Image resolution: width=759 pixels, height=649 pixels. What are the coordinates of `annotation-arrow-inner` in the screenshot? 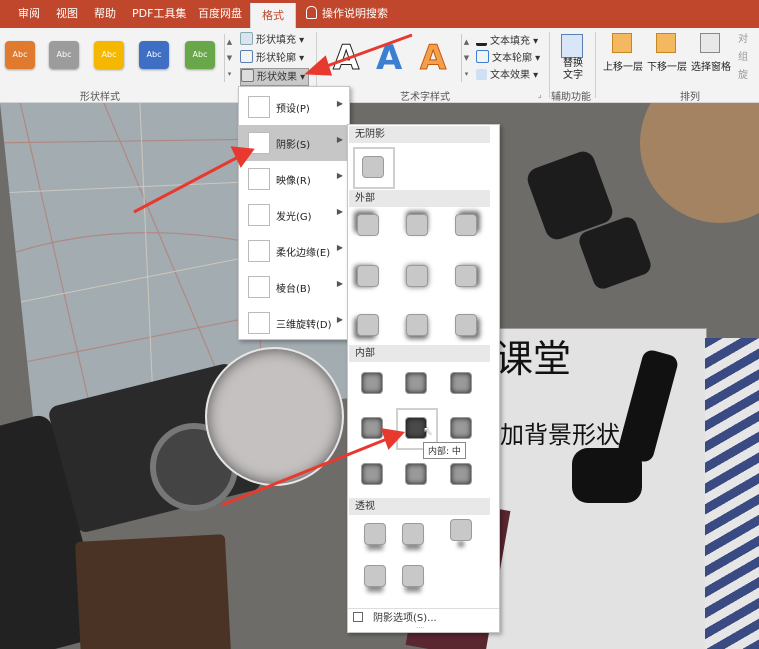 It's located at (307, 471).